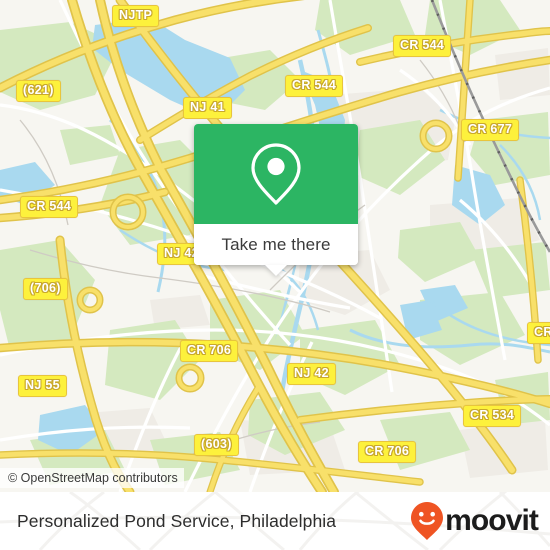 The image size is (550, 550). What do you see at coordinates (42, 386) in the screenshot?
I see `road-label-nj55: NJ 55` at bounding box center [42, 386].